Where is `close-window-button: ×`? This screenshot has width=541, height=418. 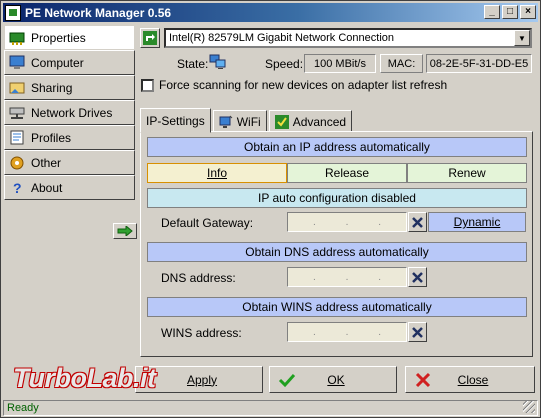
close-window-button: × is located at coordinates (528, 12).